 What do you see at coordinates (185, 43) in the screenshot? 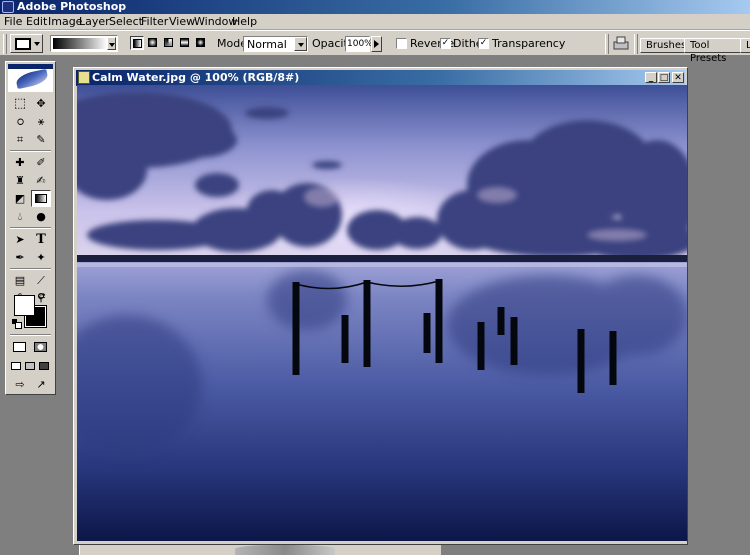
I see `reflected-gradient-button` at bounding box center [185, 43].